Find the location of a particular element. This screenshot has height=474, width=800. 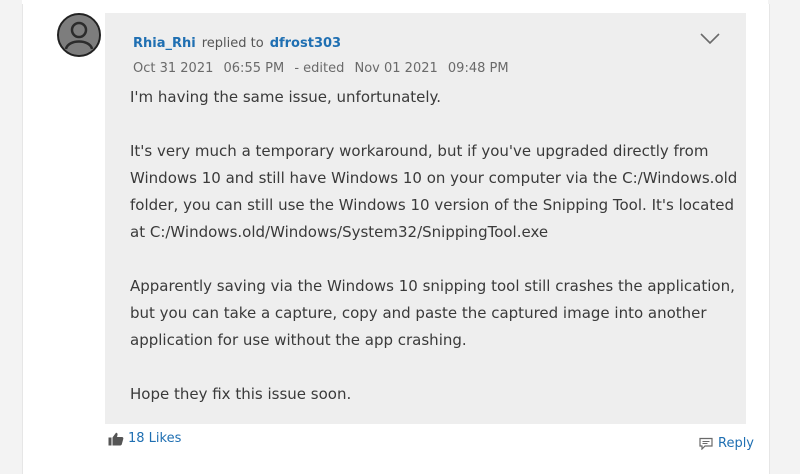

author-link: Rhia_Rhi is located at coordinates (164, 43).